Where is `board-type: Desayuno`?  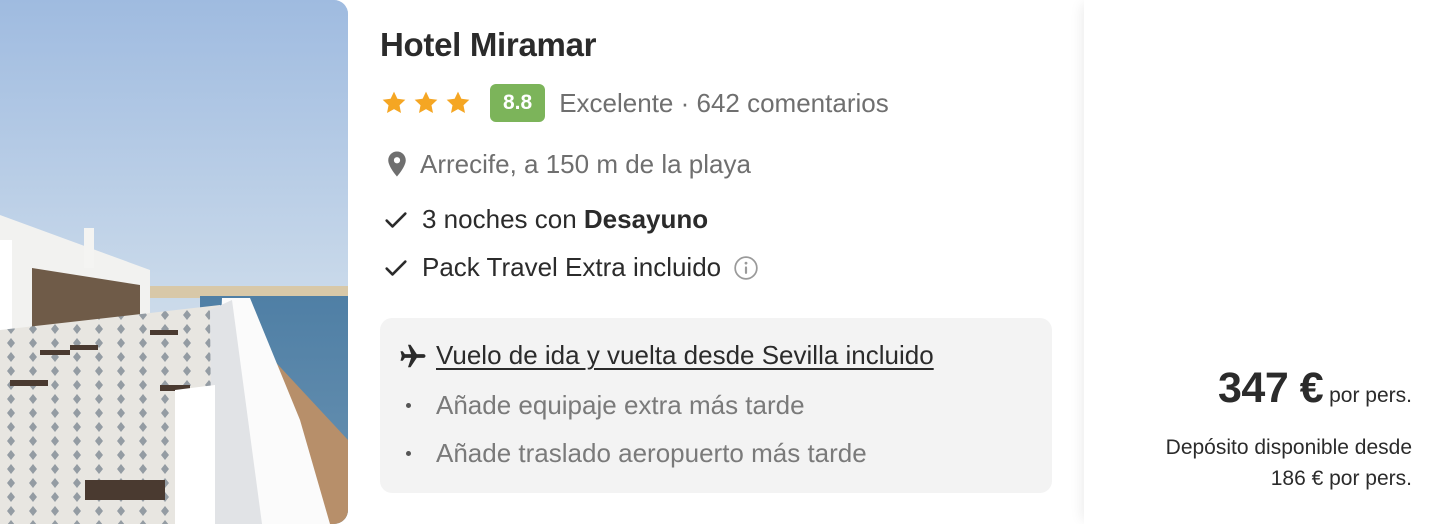 board-type: Desayuno is located at coordinates (646, 219).